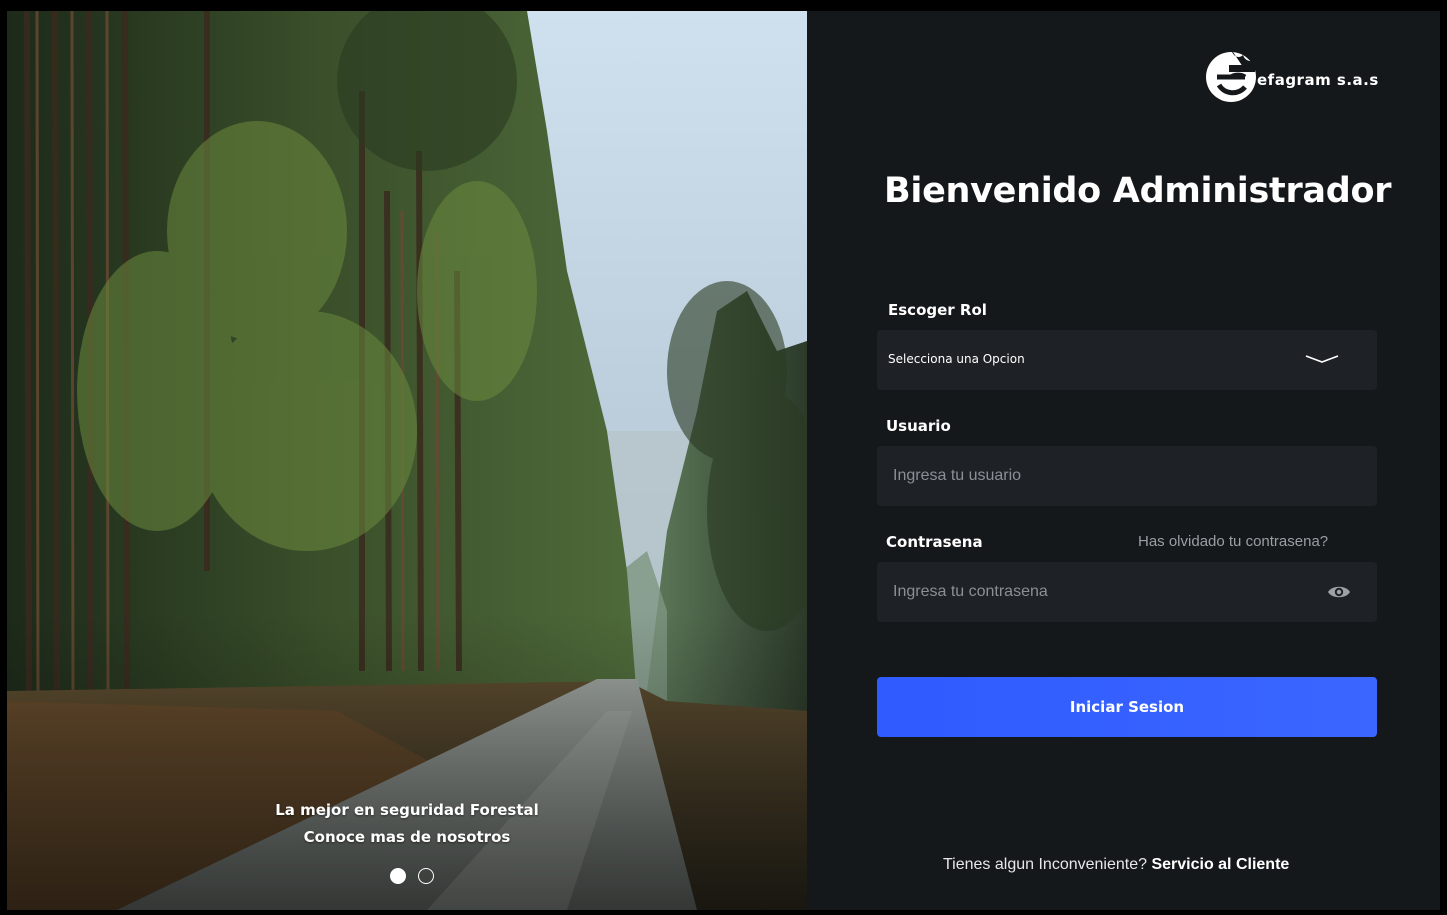  I want to click on login-button: Iniciar Sesion, so click(1127, 707).